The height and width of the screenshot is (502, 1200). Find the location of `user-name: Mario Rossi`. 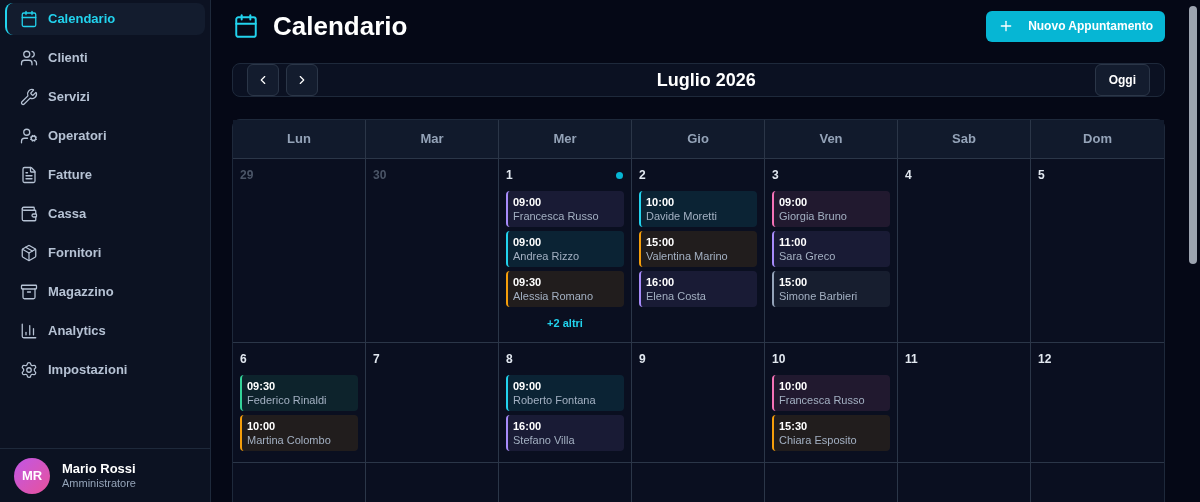

user-name: Mario Rossi is located at coordinates (99, 468).